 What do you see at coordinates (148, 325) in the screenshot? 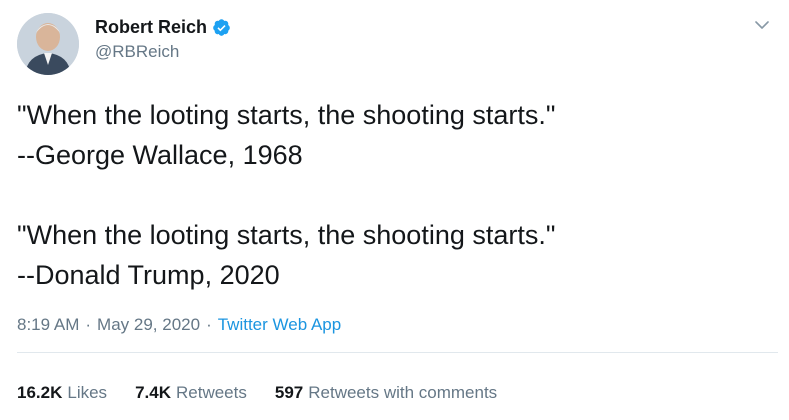
I see `tweet-date: May 29, 2020` at bounding box center [148, 325].